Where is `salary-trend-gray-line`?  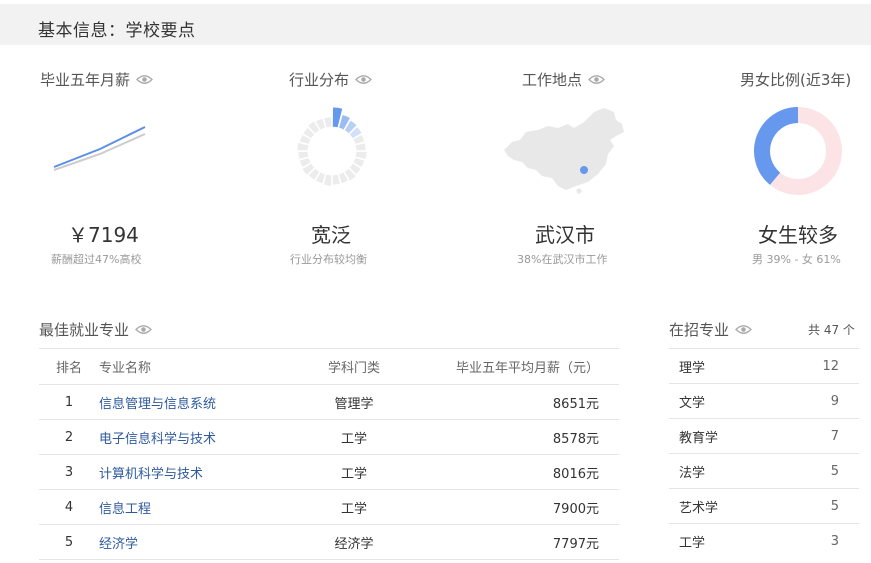 salary-trend-gray-line is located at coordinates (99, 152).